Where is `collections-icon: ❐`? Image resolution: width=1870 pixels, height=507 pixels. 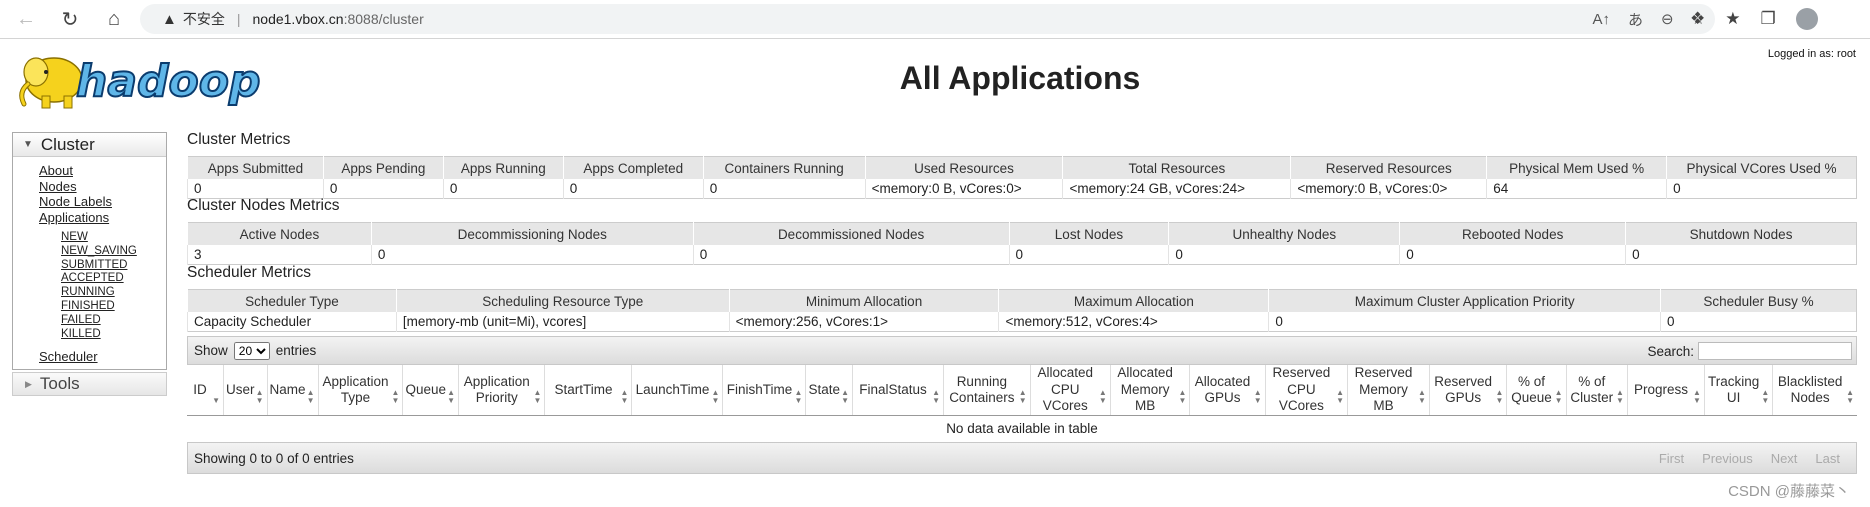 collections-icon: ❐ is located at coordinates (1768, 19).